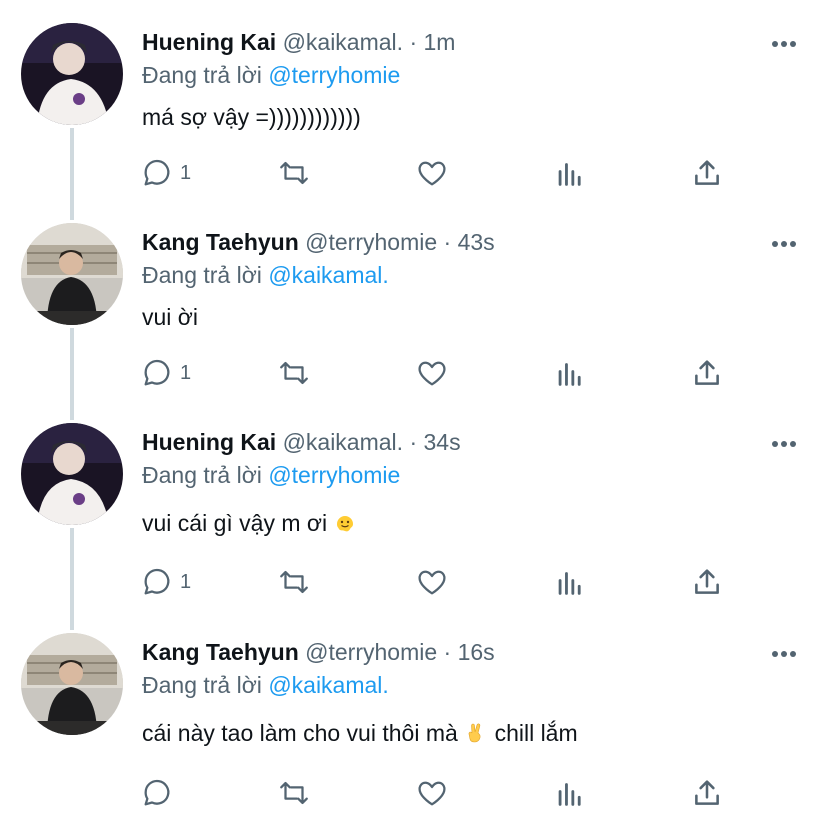 The image size is (828, 820). I want to click on tweet-text-content: cái này tao làm cho vui thôi mà, so click(300, 733).